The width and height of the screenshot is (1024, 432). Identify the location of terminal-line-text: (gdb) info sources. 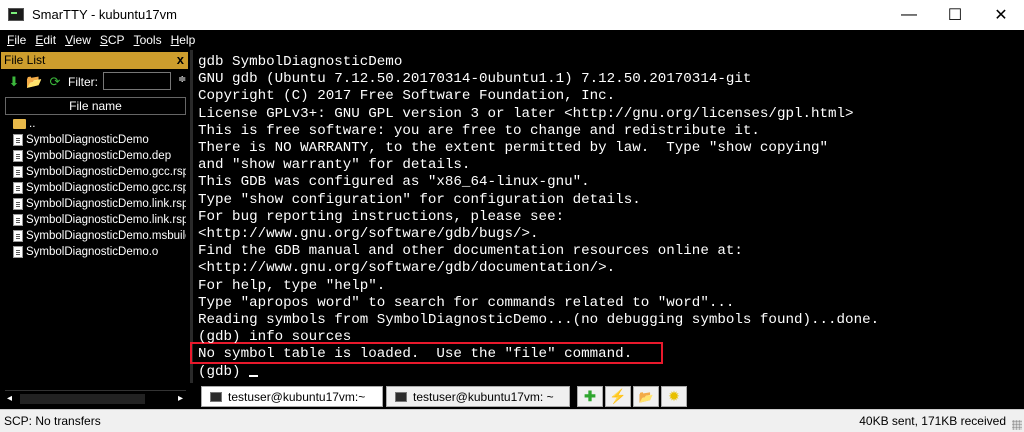
(275, 337).